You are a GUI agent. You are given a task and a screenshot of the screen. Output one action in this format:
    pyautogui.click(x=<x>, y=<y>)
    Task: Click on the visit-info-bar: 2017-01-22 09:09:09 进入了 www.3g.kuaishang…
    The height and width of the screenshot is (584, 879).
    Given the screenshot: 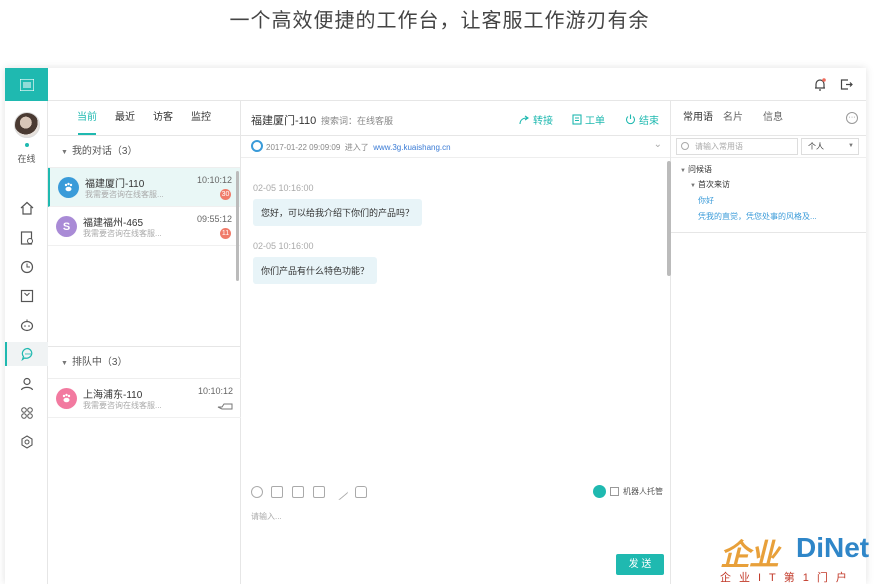 What is the action you would take?
    pyautogui.click(x=455, y=147)
    